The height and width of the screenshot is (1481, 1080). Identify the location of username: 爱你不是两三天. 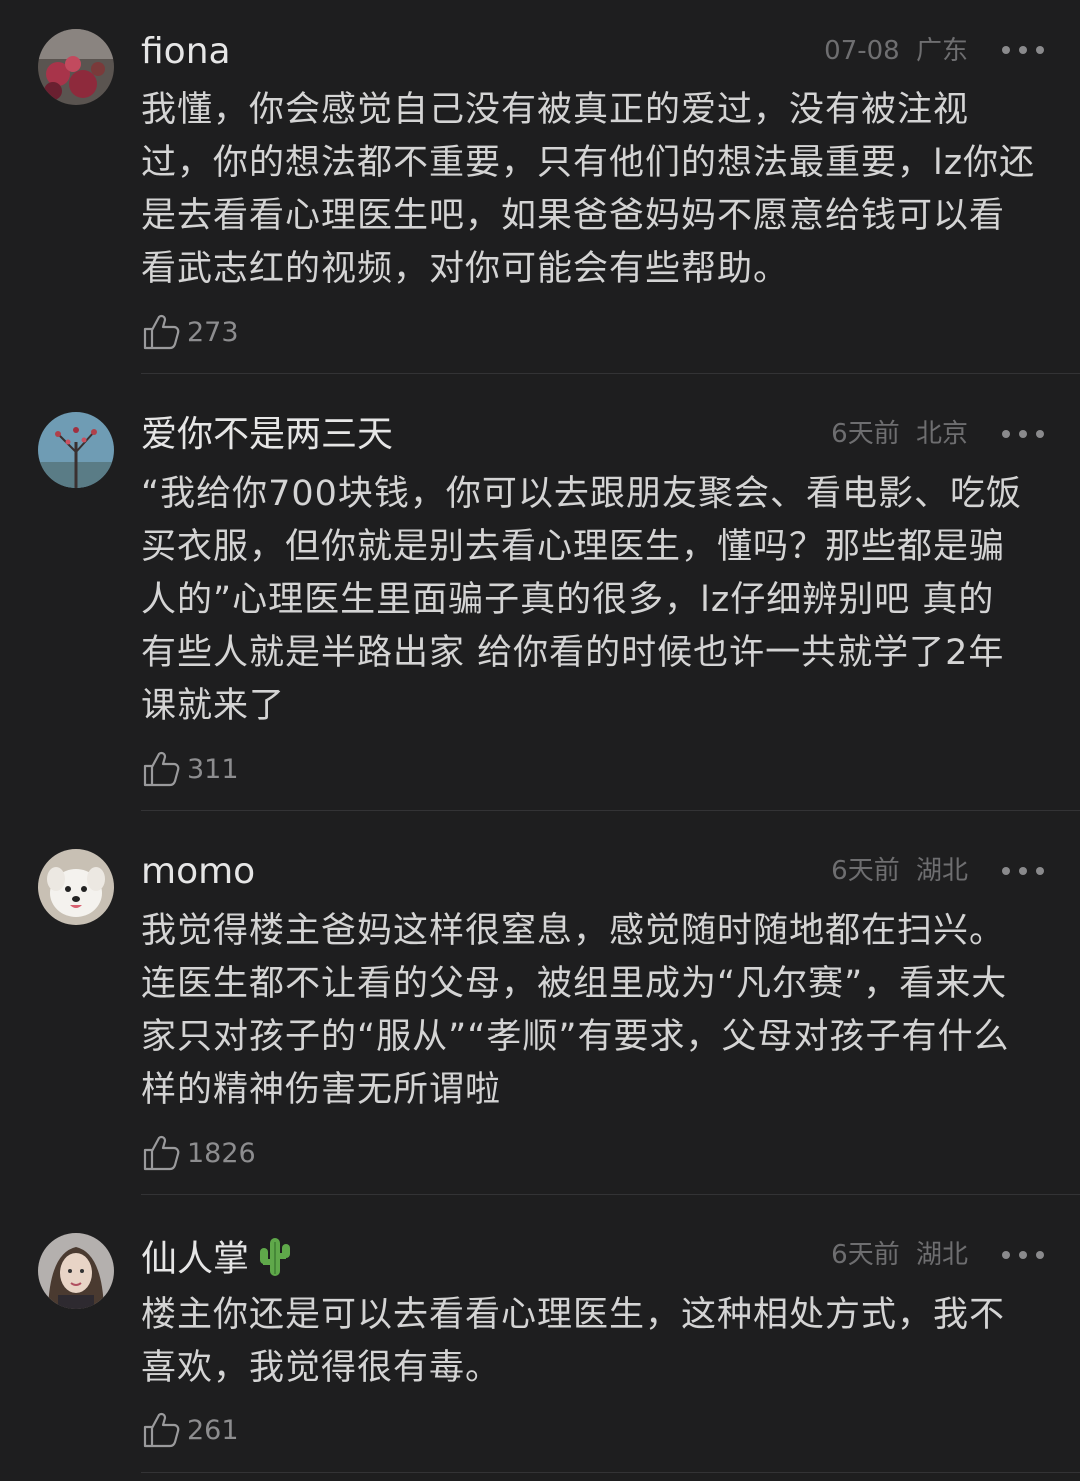
(267, 435).